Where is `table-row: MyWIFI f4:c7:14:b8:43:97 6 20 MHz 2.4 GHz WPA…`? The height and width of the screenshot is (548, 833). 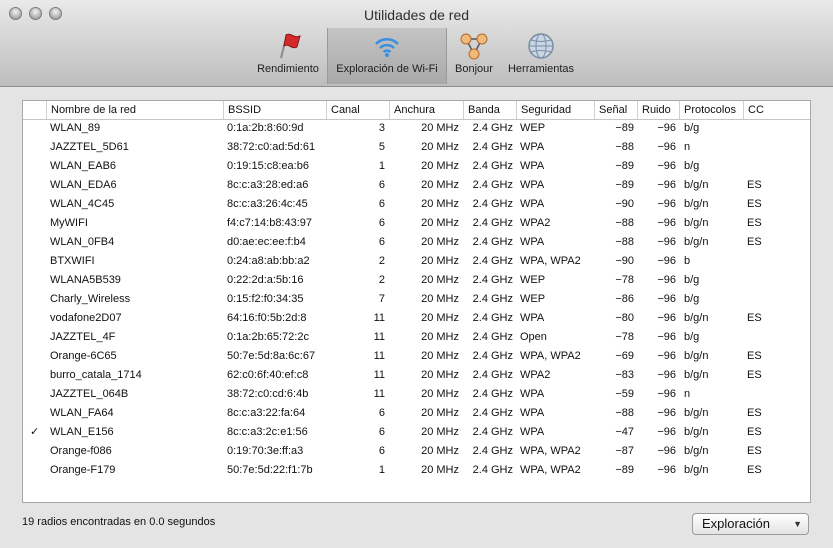 table-row: MyWIFI f4:c7:14:b8:43:97 6 20 MHz 2.4 GHz WPA… is located at coordinates (416, 223).